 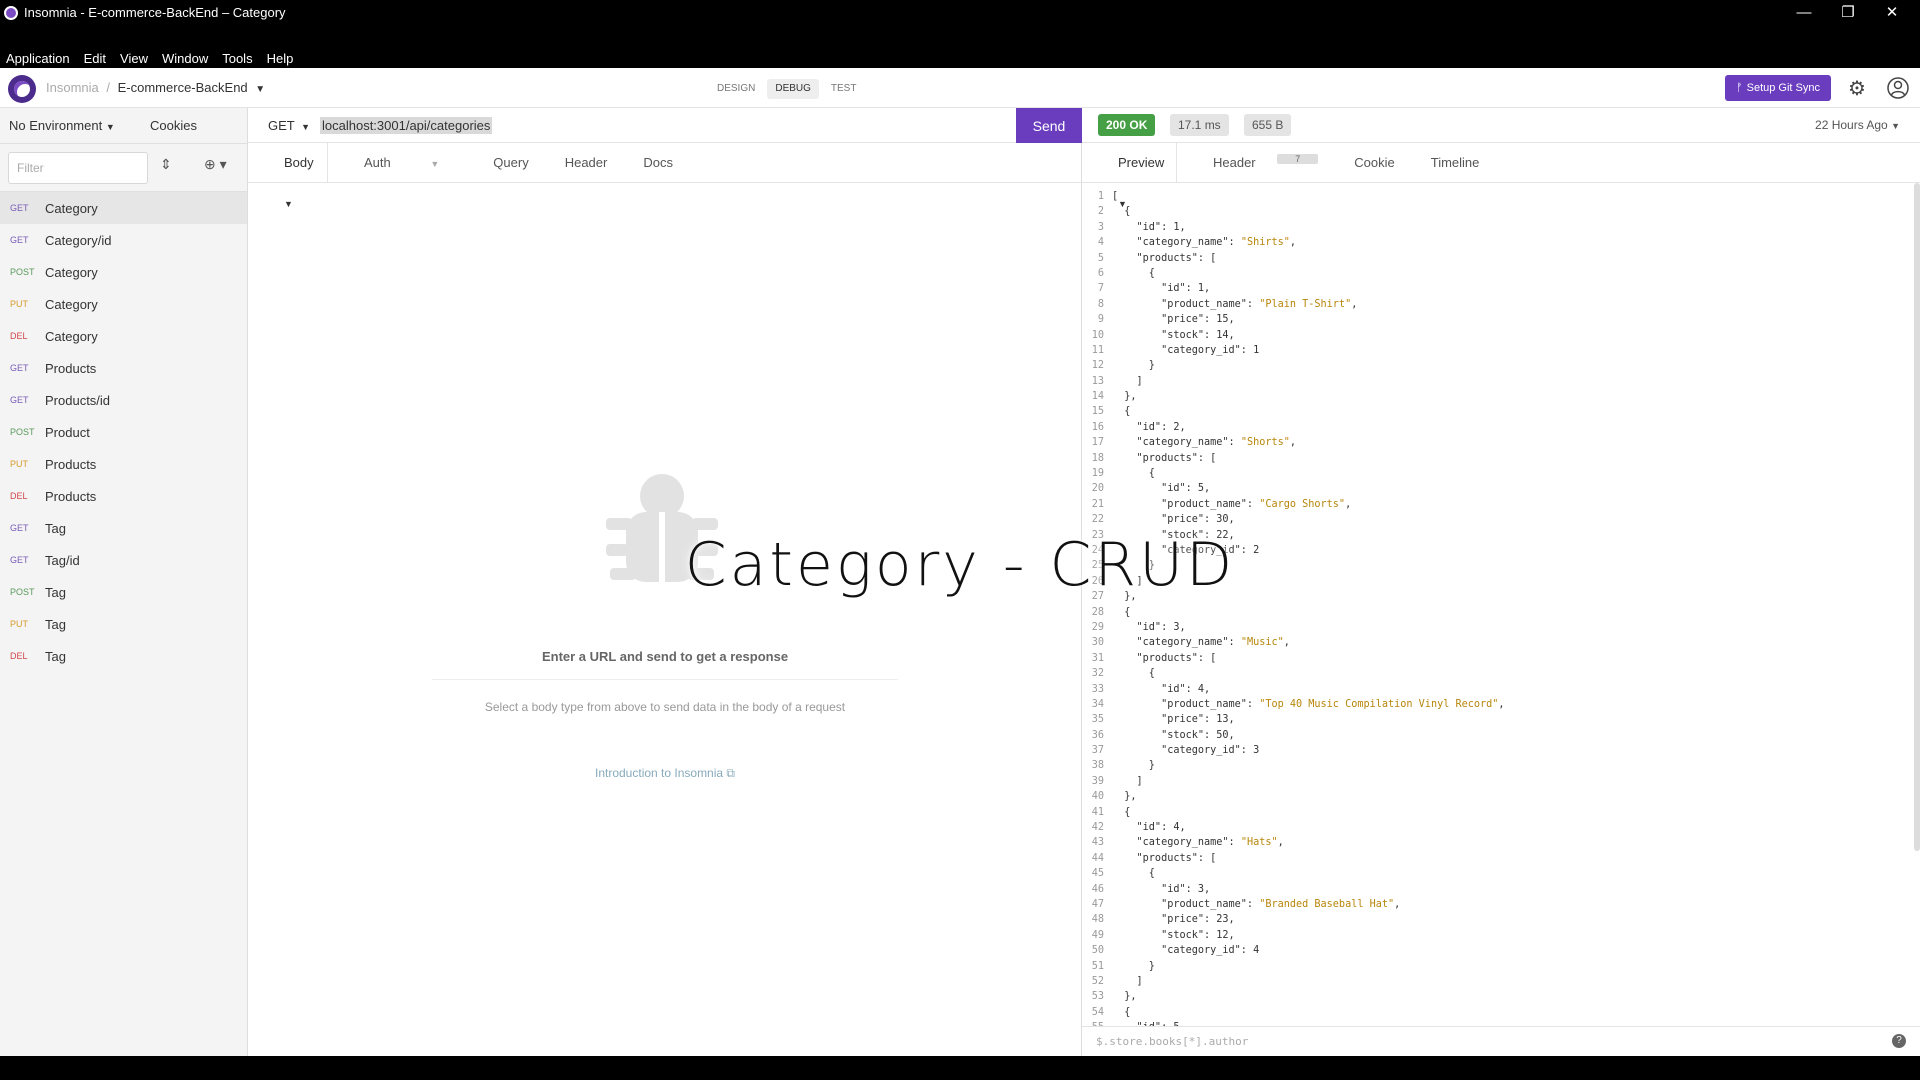 What do you see at coordinates (1201, 643) in the screenshot?
I see `code-text: "category_name": "Music",` at bounding box center [1201, 643].